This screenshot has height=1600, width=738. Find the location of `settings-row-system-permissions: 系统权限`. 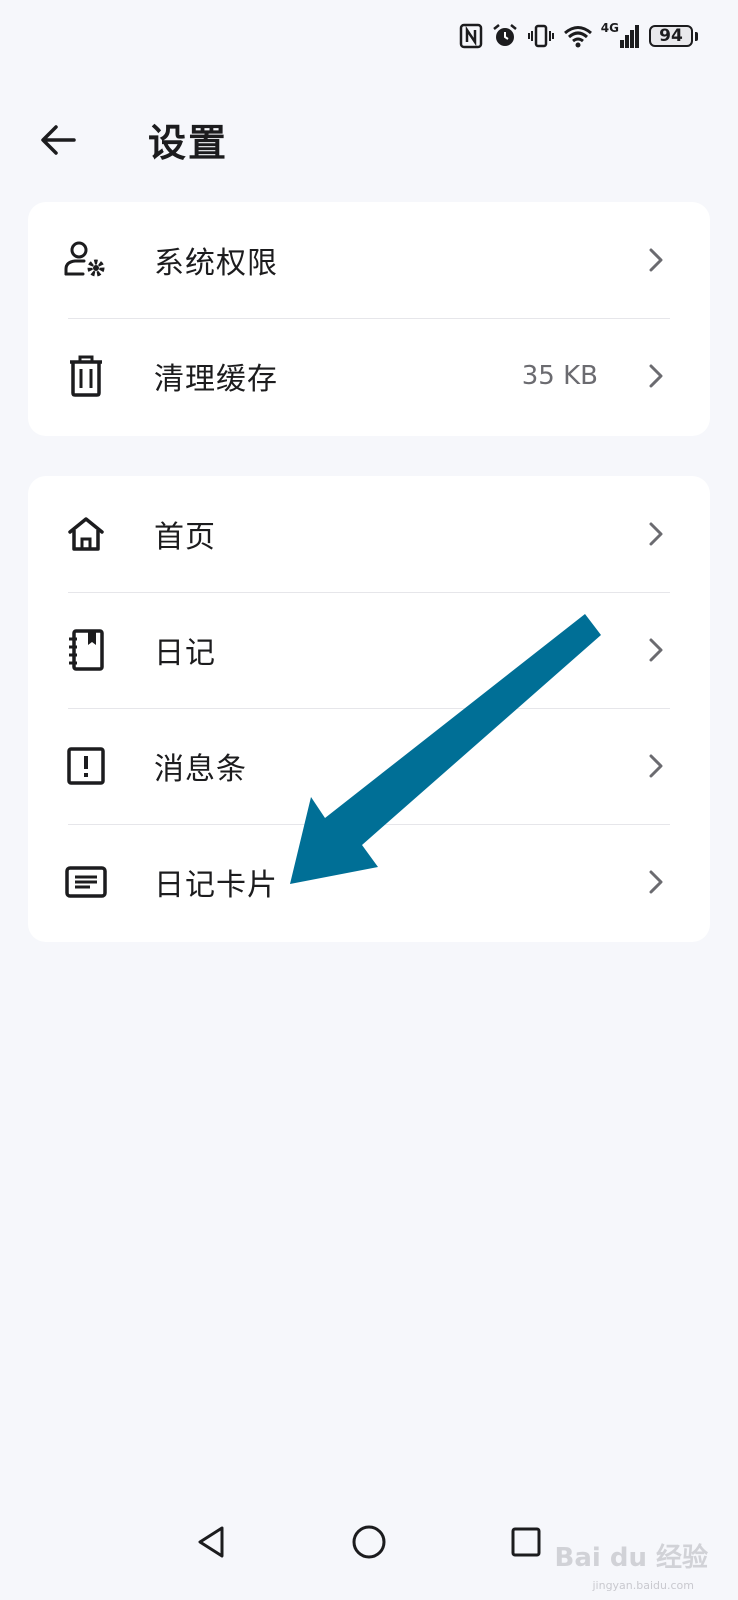

settings-row-system-permissions: 系统权限 is located at coordinates (369, 260).